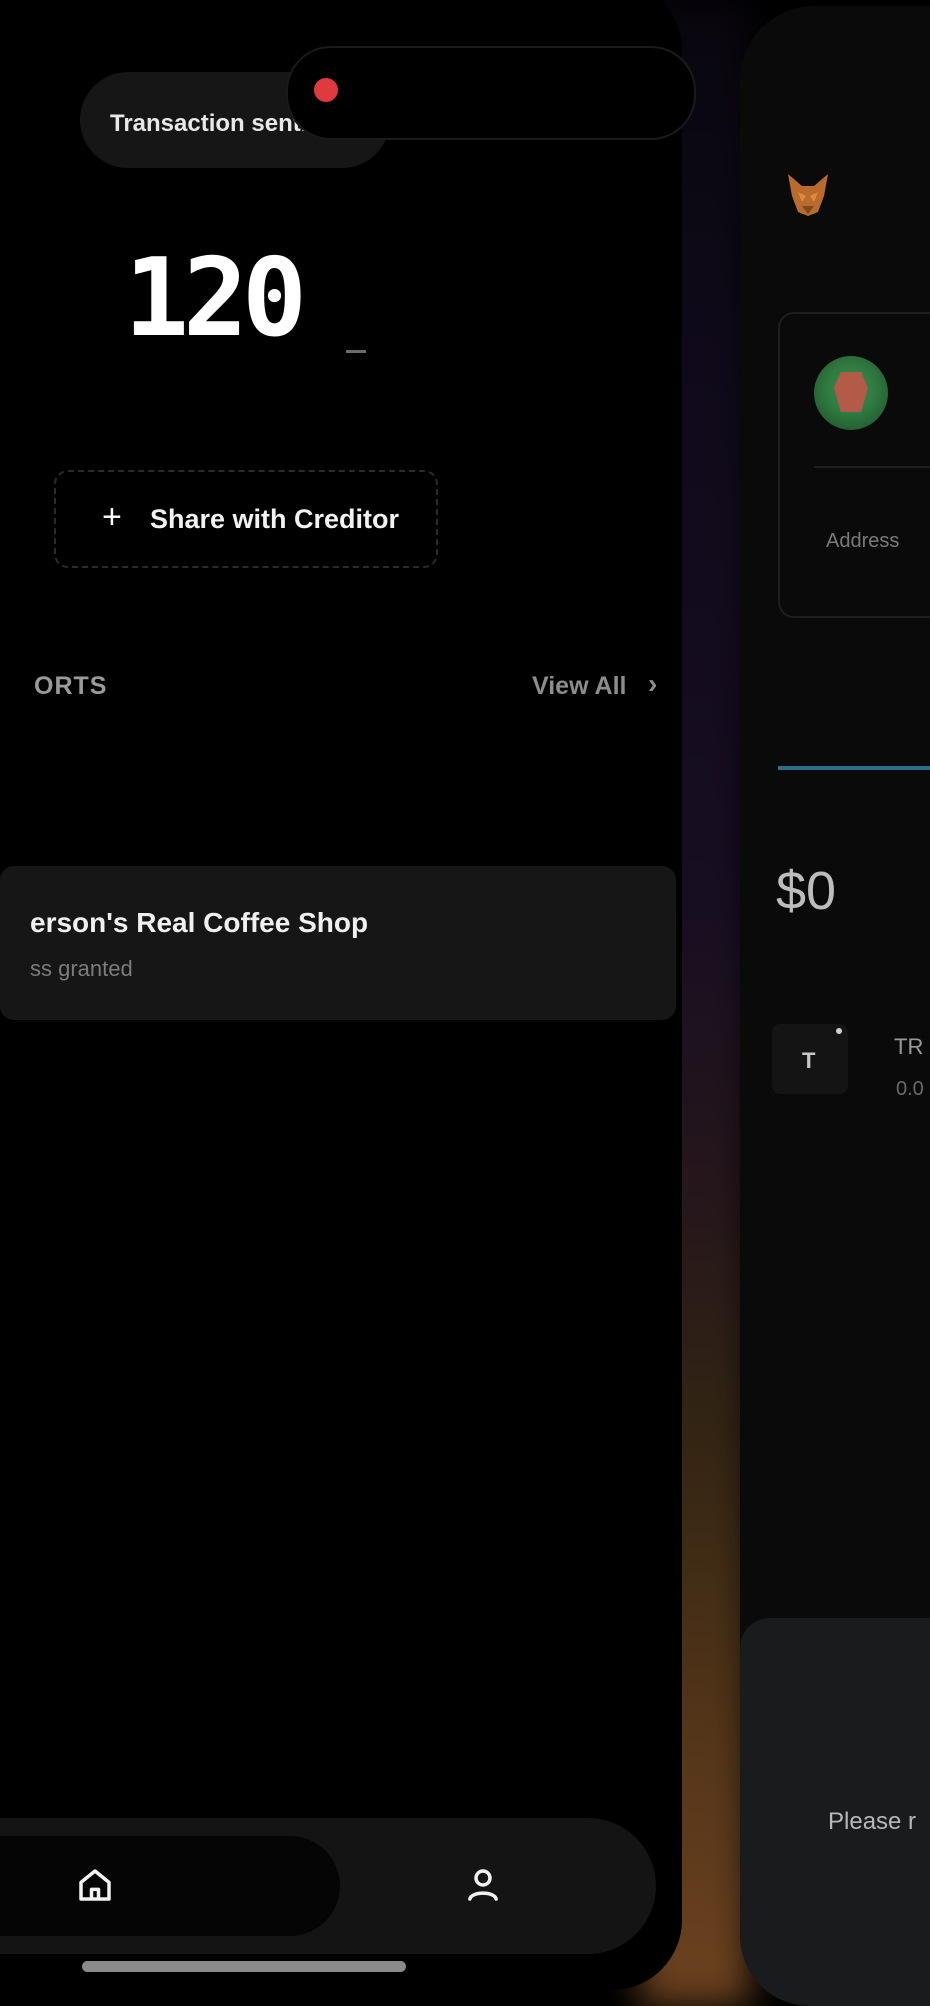 The height and width of the screenshot is (2006, 930). I want to click on home-icon, so click(95, 1885).